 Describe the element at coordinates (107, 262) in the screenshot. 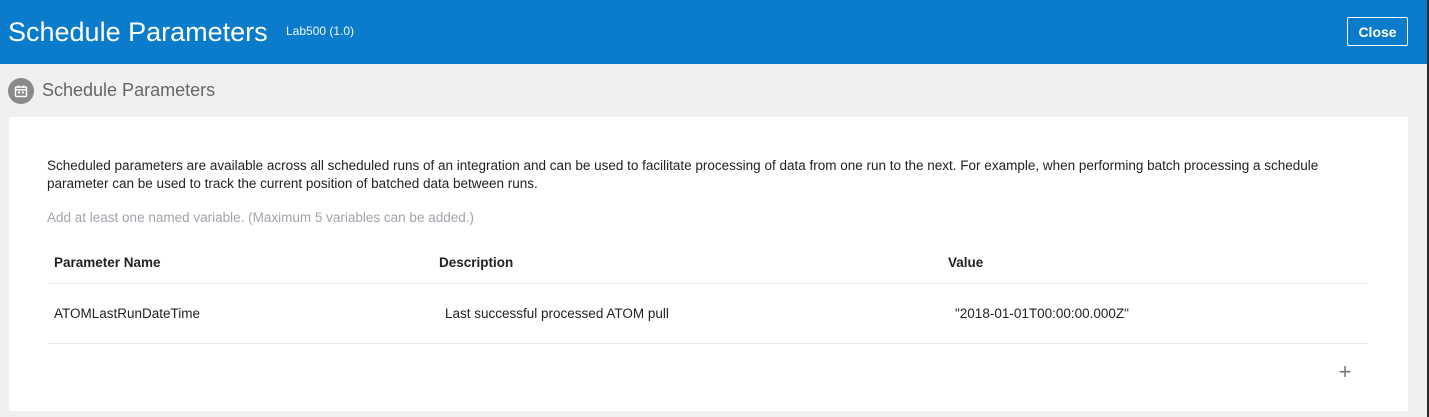

I see `column-header-parameter-name: Parameter Name` at that location.